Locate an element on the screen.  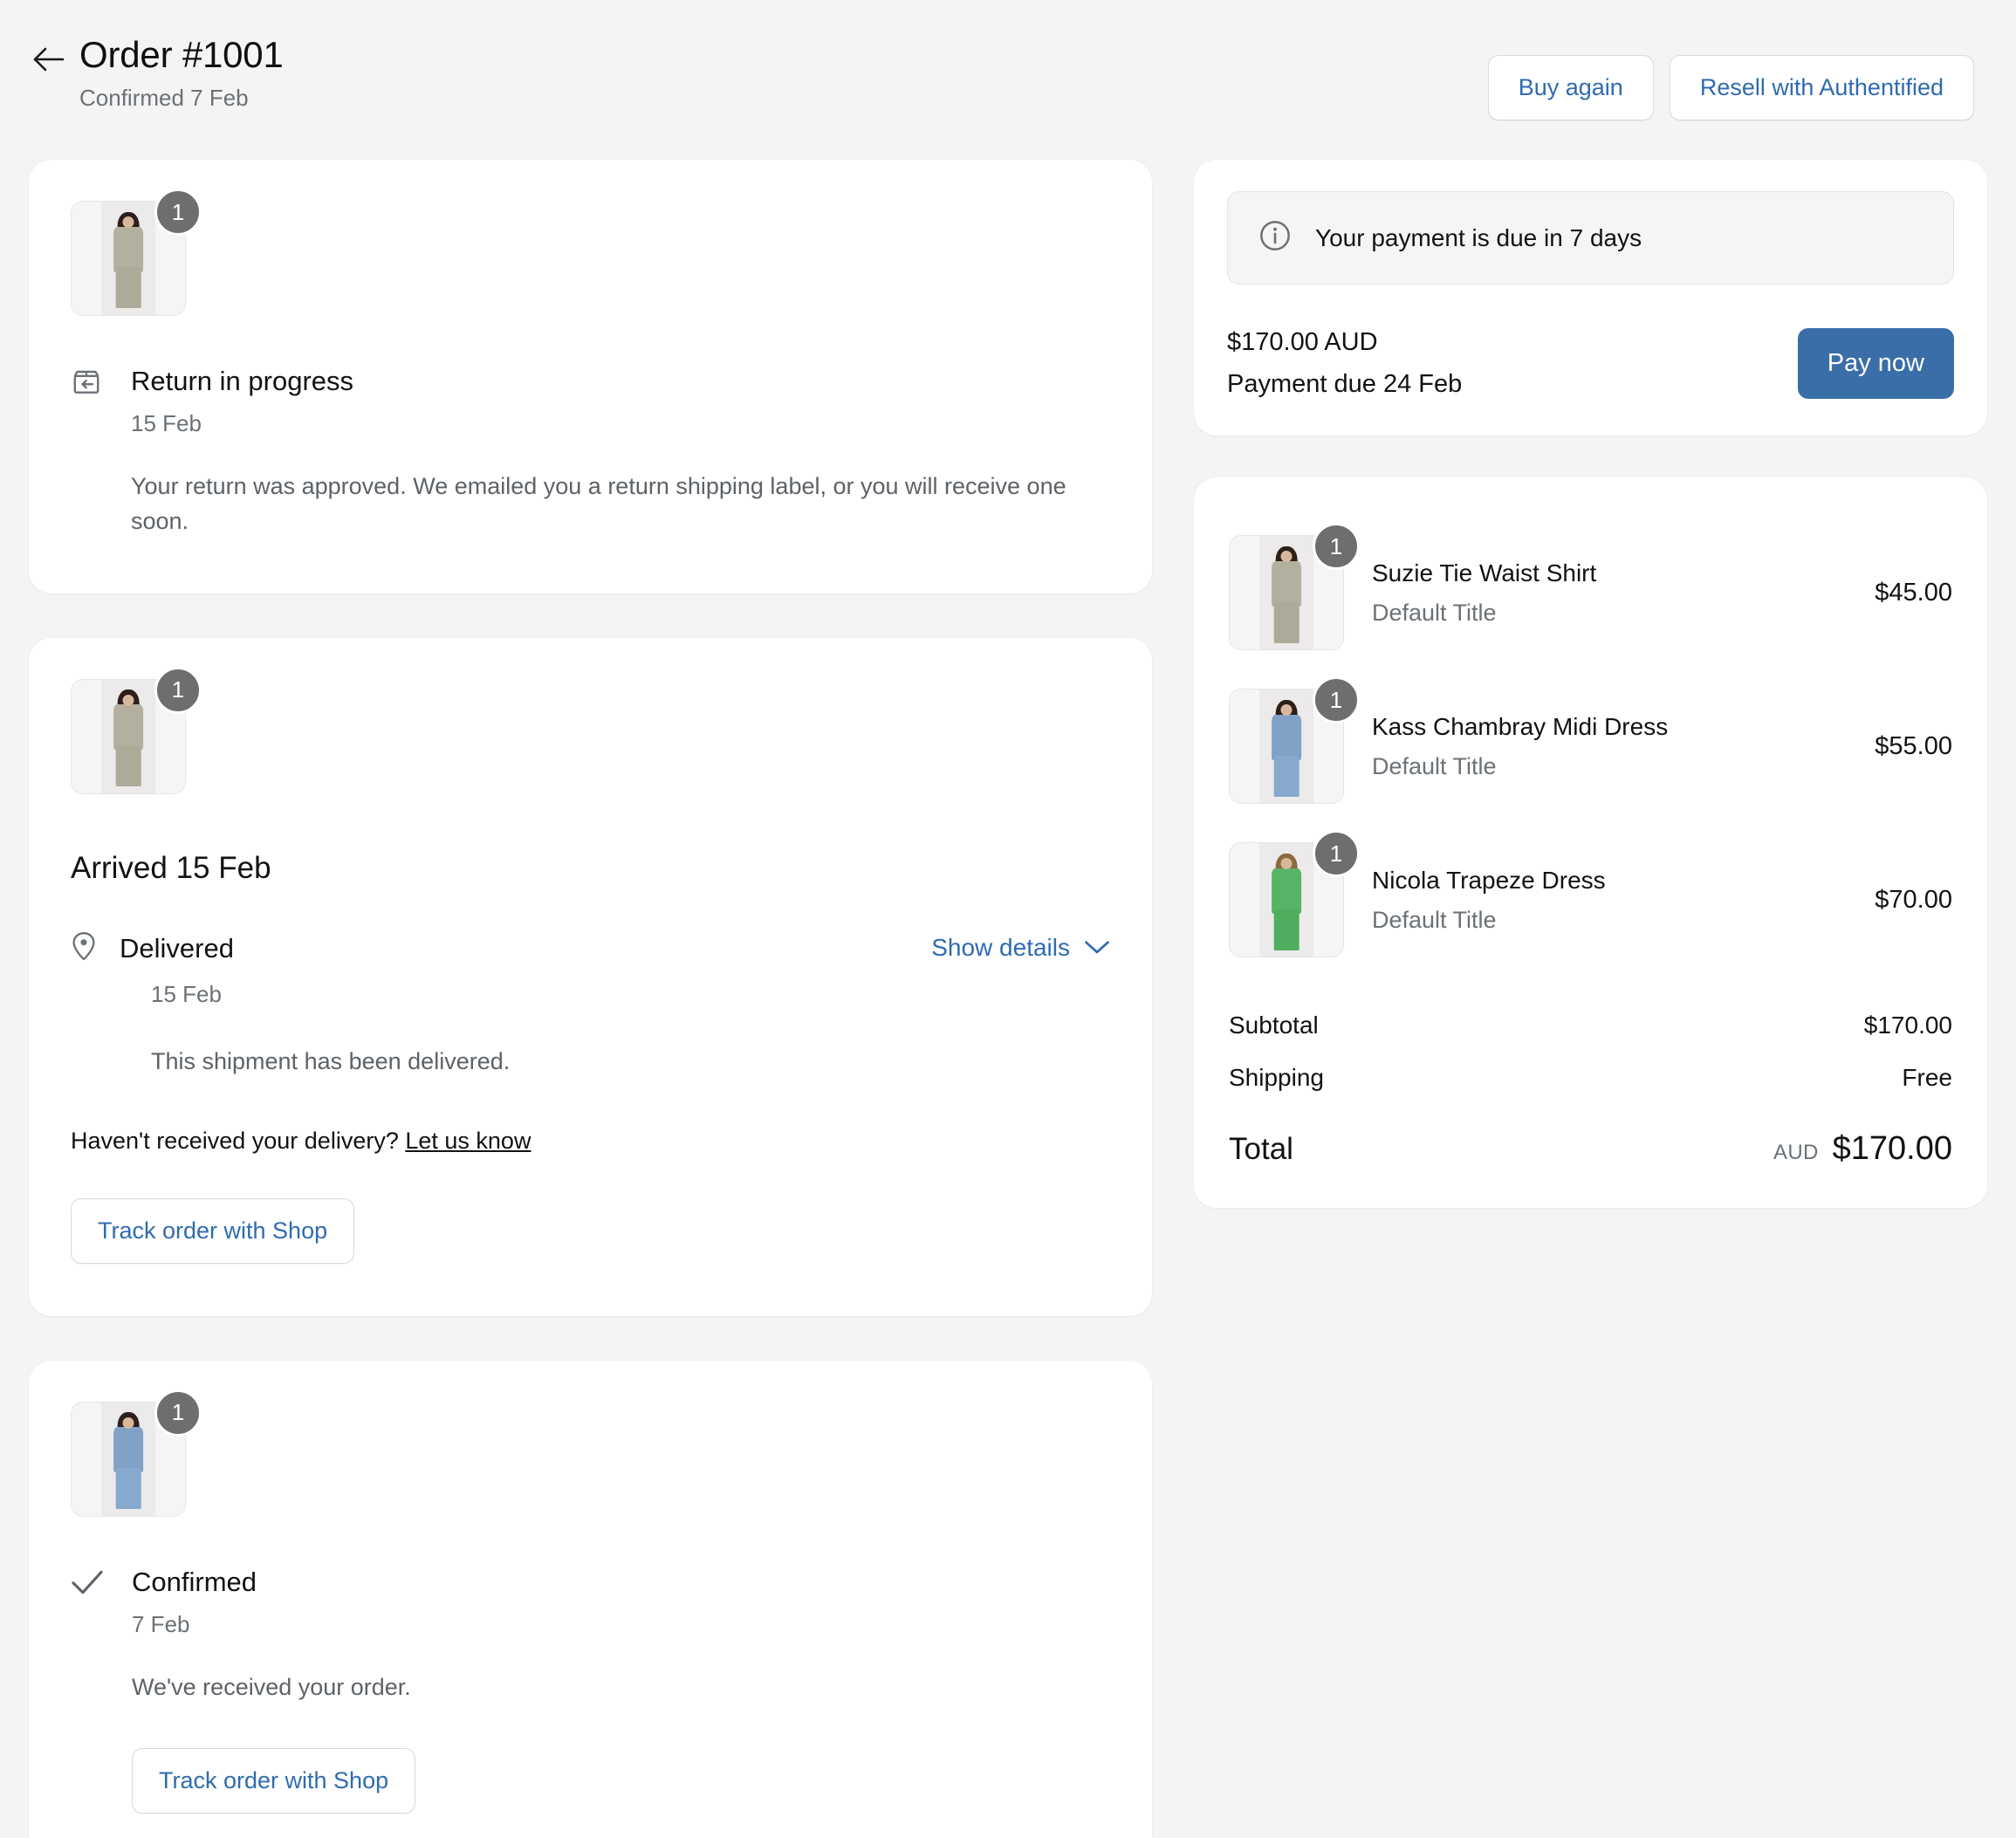
payment-amounts: $170.00 AUD Payment due 24 Feb is located at coordinates (1344, 363).